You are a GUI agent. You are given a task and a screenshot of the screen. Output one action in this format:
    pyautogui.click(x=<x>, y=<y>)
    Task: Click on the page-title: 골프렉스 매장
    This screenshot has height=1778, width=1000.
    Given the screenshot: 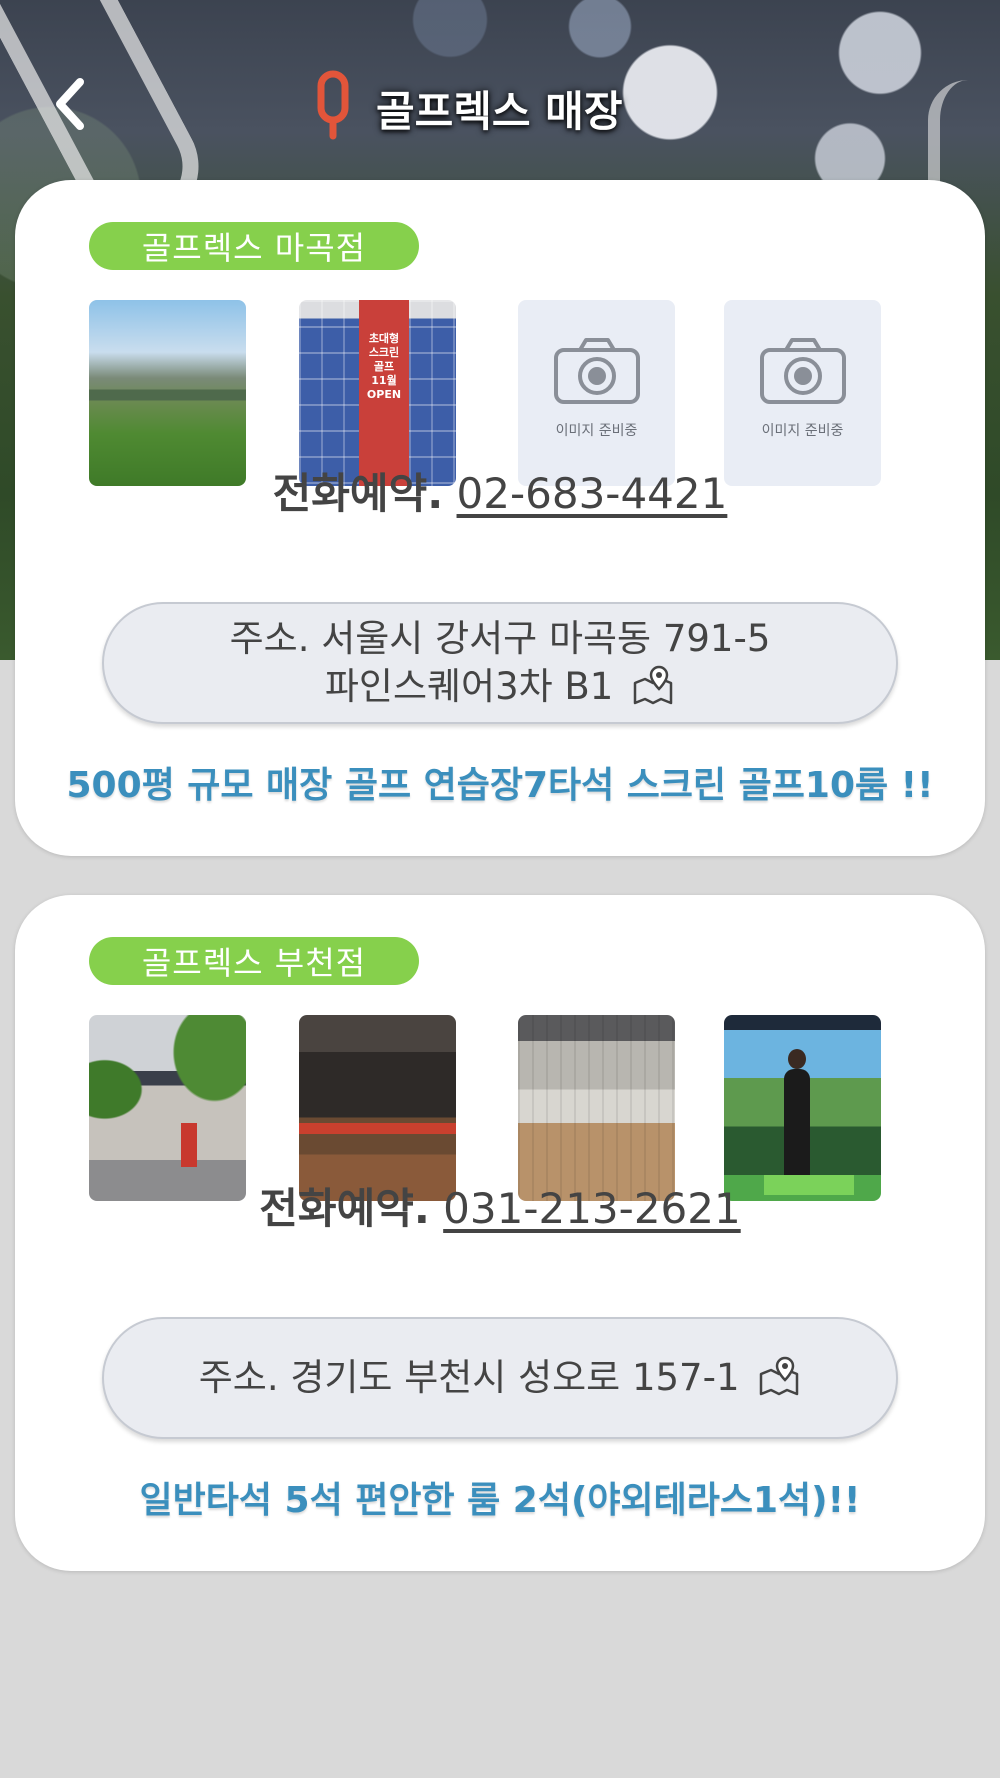 What is the action you would take?
    pyautogui.click(x=499, y=111)
    